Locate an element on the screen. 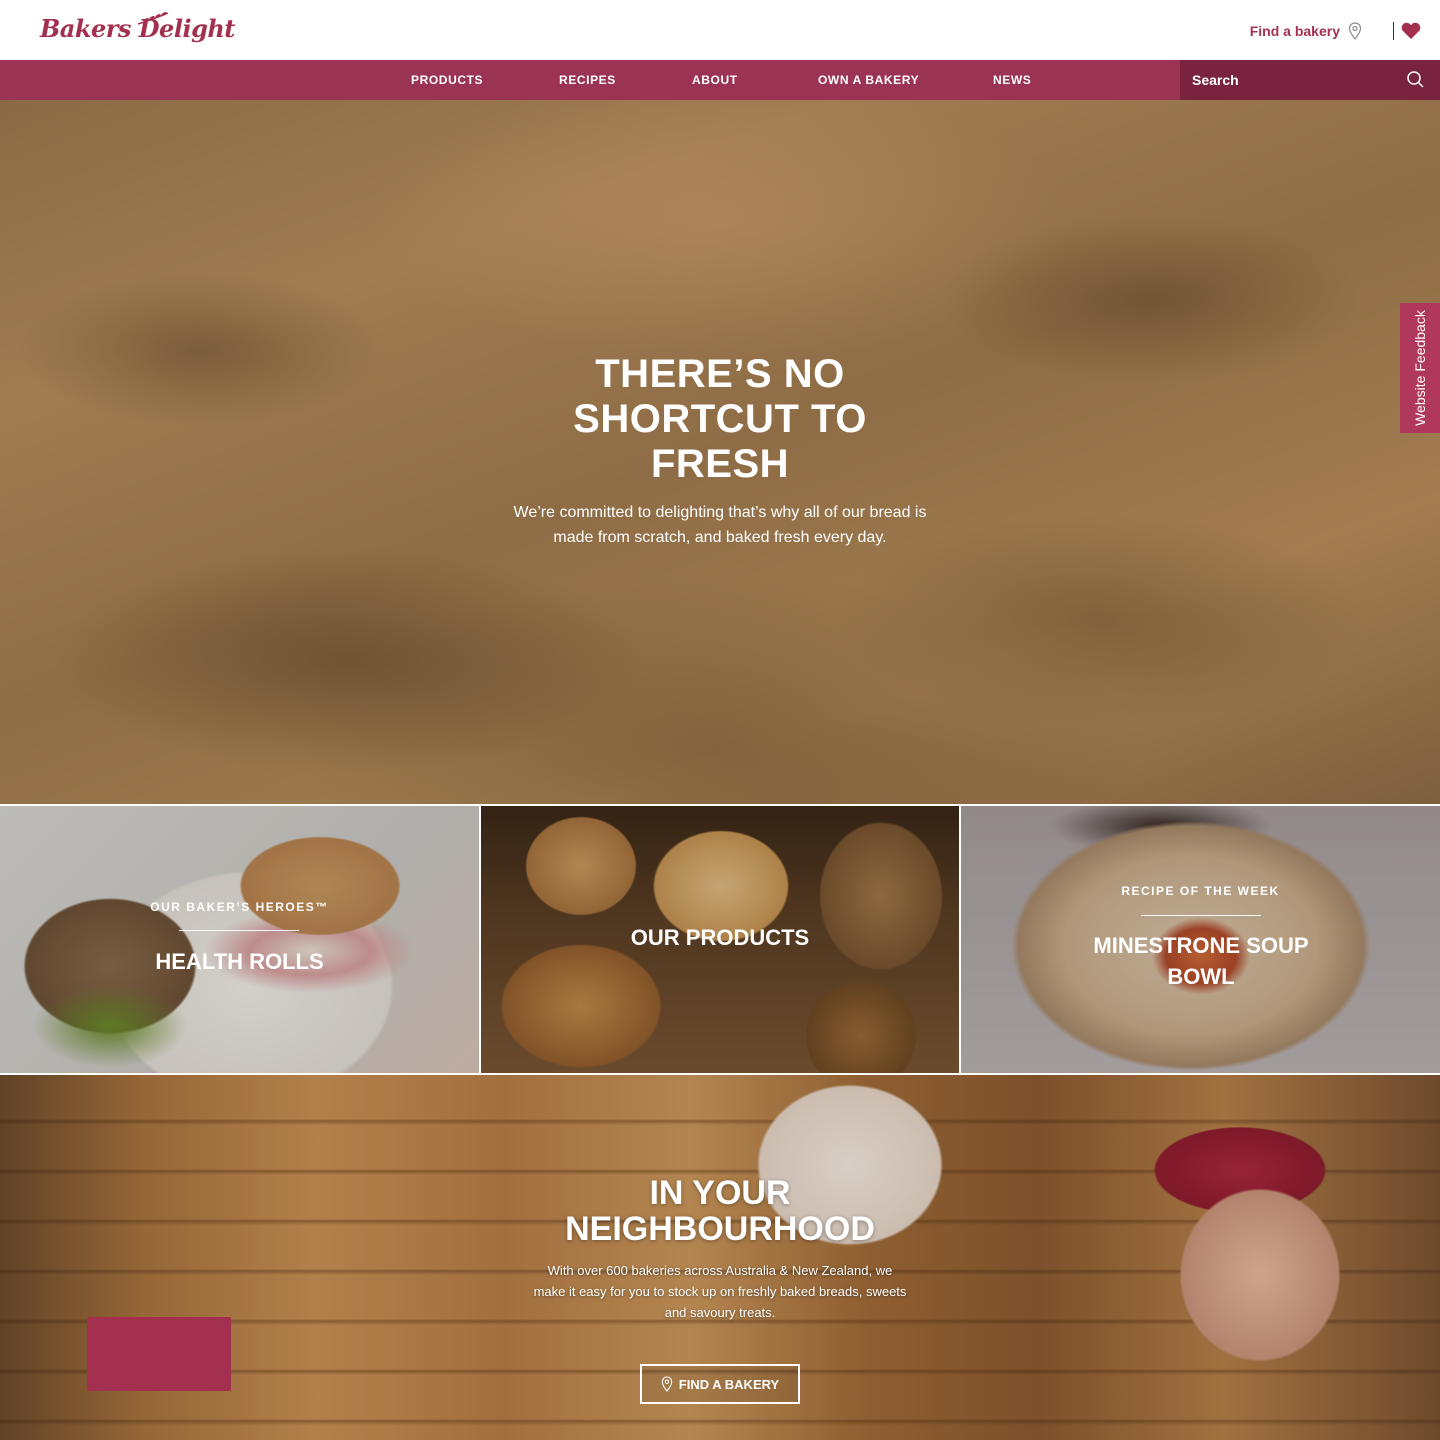  find-a-bakery-button-label: FIND A BAKERY is located at coordinates (729, 1384).